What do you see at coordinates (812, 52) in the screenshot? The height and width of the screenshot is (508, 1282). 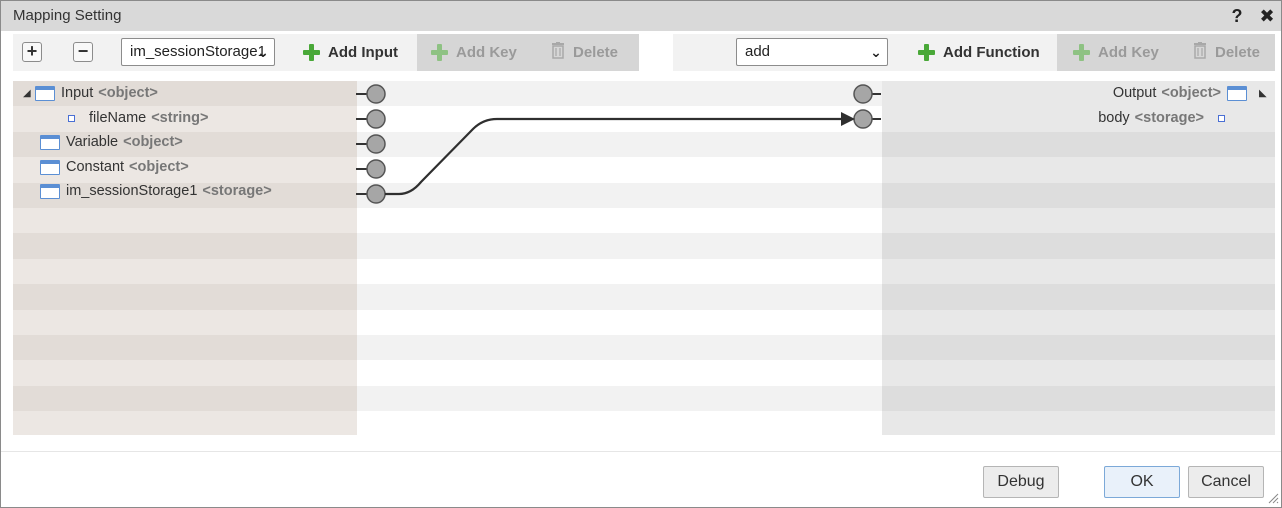 I see `function-select: add ⌄` at bounding box center [812, 52].